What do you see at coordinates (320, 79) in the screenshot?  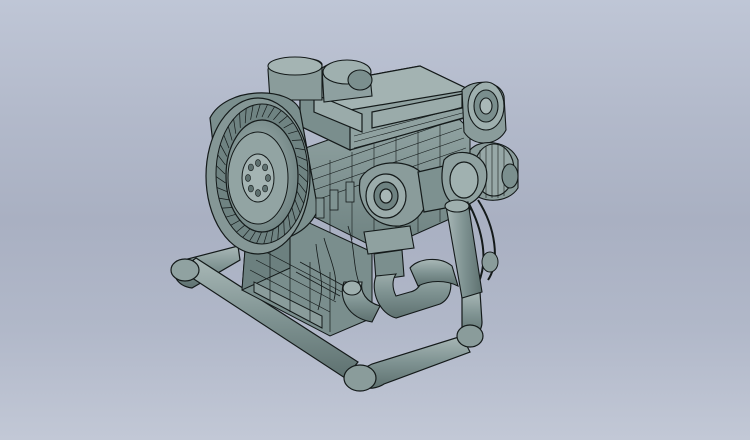 I see `air-intake` at bounding box center [320, 79].